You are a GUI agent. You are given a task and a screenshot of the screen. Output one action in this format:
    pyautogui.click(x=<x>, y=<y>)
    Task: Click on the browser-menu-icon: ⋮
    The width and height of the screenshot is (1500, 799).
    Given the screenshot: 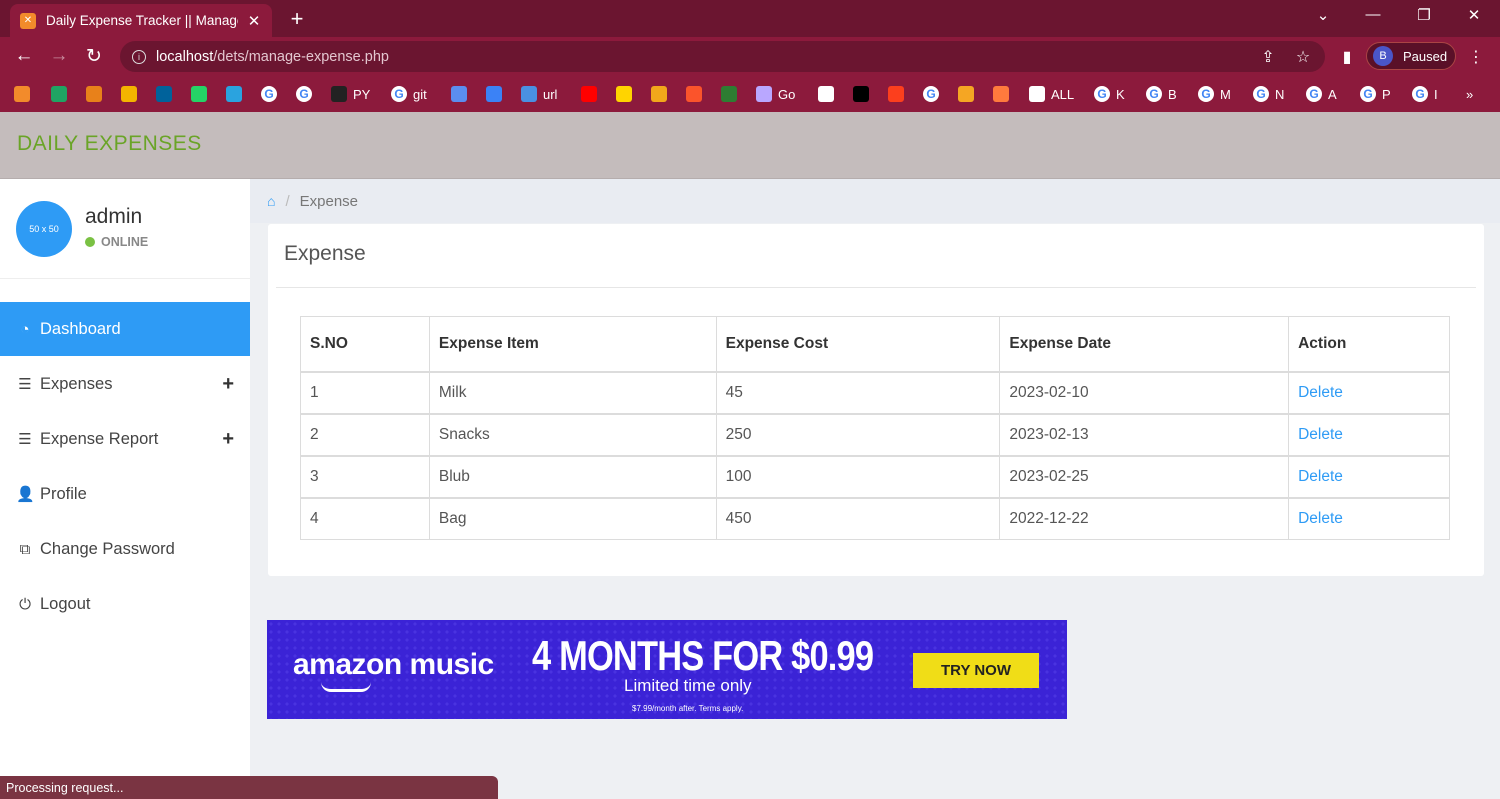 What is the action you would take?
    pyautogui.click(x=1476, y=57)
    